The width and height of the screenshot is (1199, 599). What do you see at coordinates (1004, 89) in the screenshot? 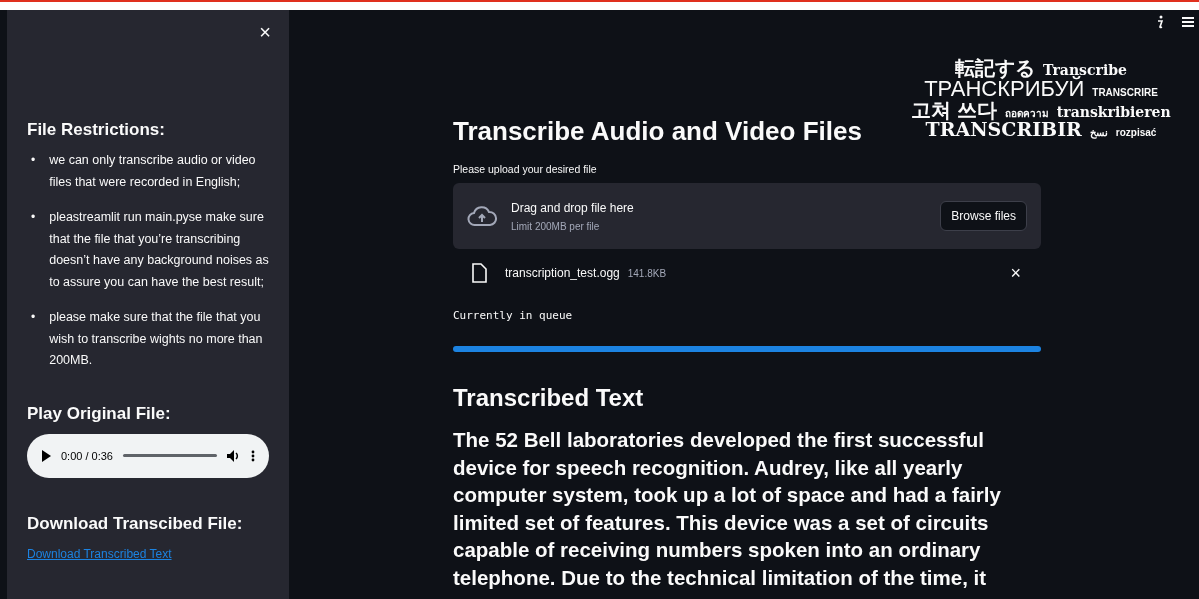
I see `logo-word: ТРАНСКРИБУЙ` at bounding box center [1004, 89].